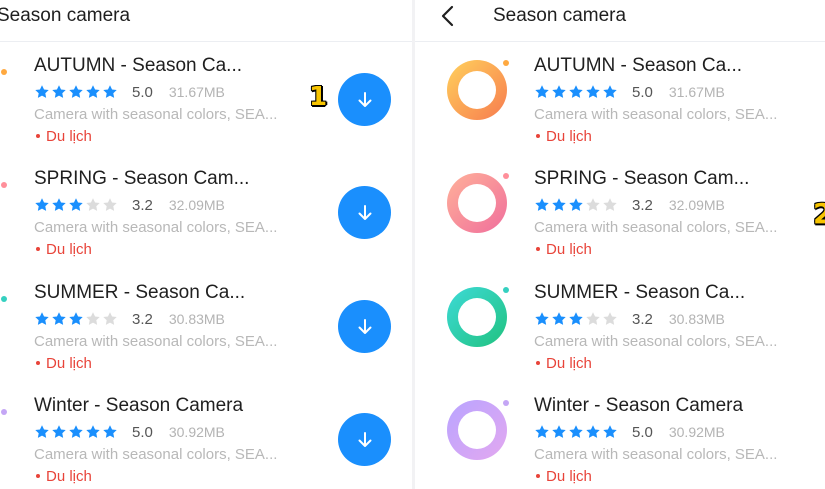  What do you see at coordinates (478, 317) in the screenshot?
I see `summer-ring-icon` at bounding box center [478, 317].